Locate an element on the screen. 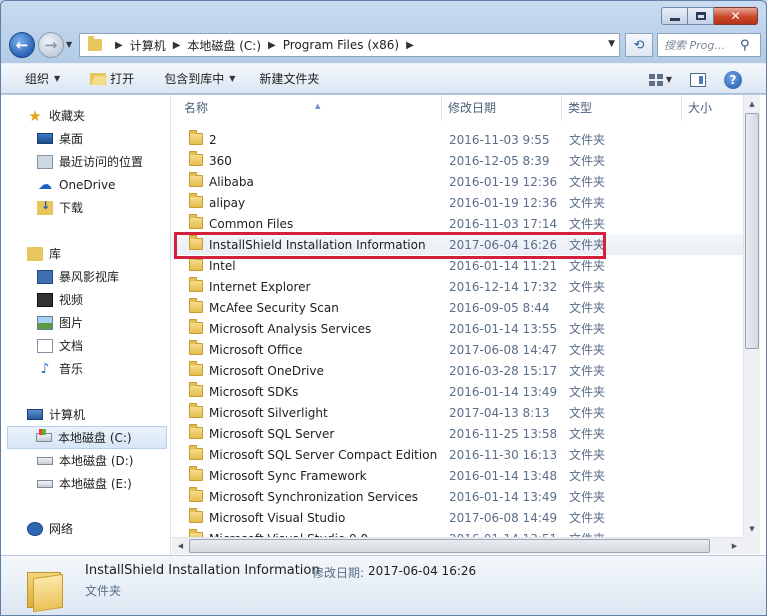  organize-button: 组织 ▼ is located at coordinates (42, 78).